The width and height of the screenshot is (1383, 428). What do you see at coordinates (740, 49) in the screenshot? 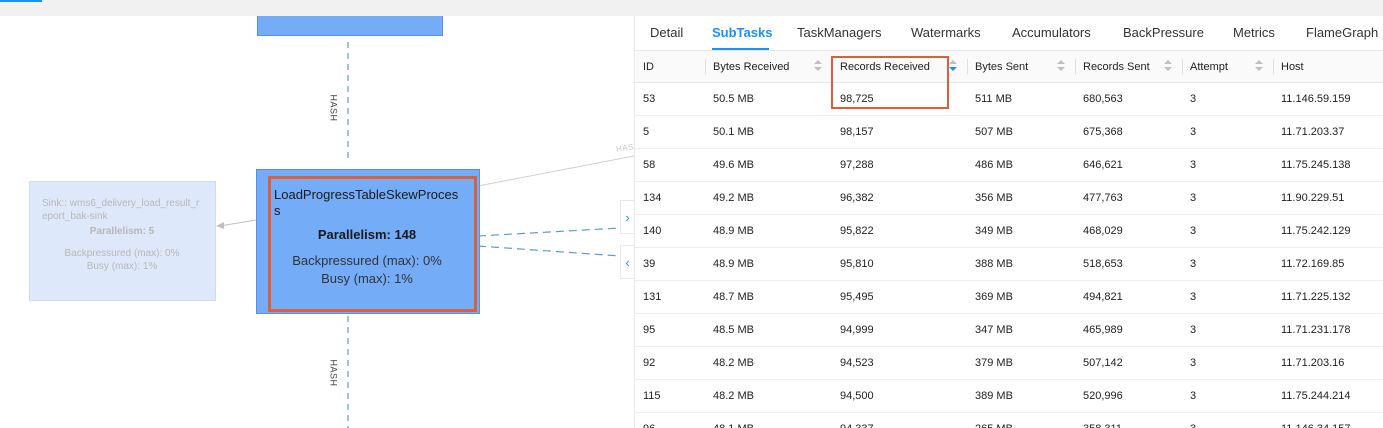
I see `active-tab-indicator` at bounding box center [740, 49].